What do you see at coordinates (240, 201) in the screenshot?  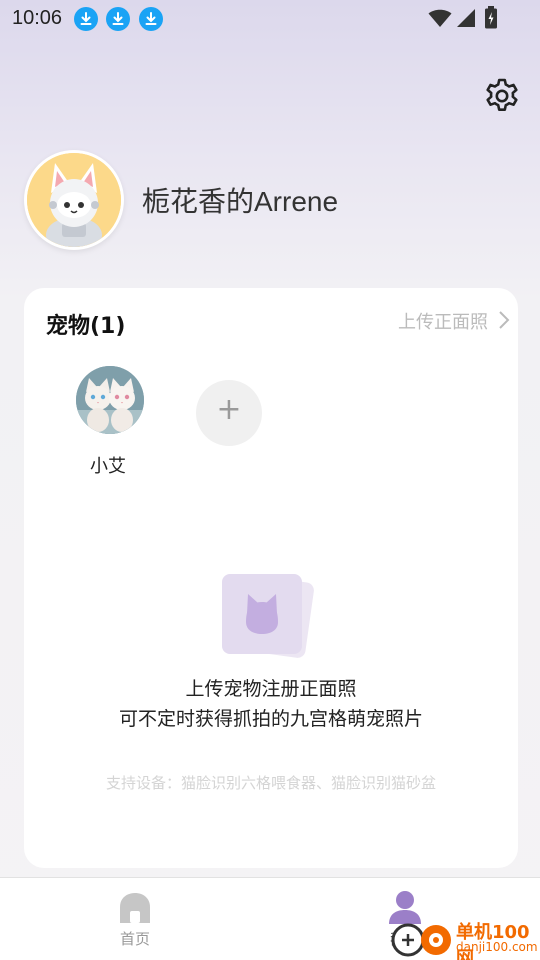 I see `username: 栀花香的Arrene` at bounding box center [240, 201].